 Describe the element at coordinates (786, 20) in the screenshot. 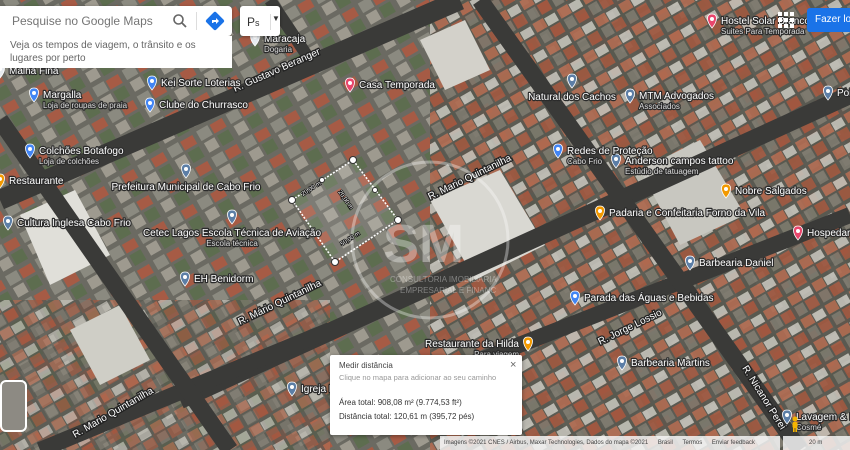

I see `apps-grid-icon` at that location.